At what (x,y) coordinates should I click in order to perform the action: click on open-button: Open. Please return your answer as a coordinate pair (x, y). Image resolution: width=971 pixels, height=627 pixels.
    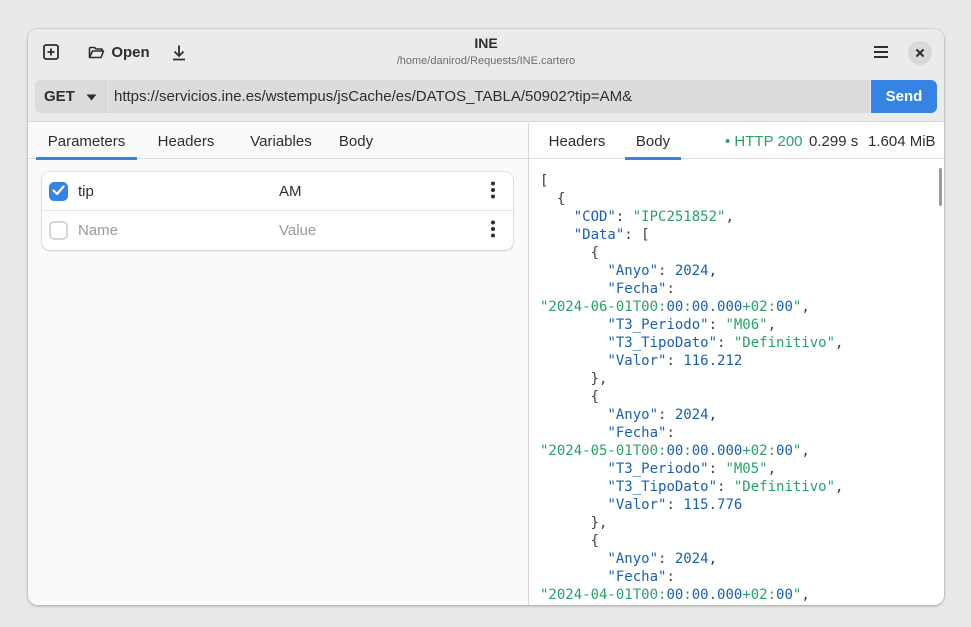
    Looking at the image, I should click on (119, 52).